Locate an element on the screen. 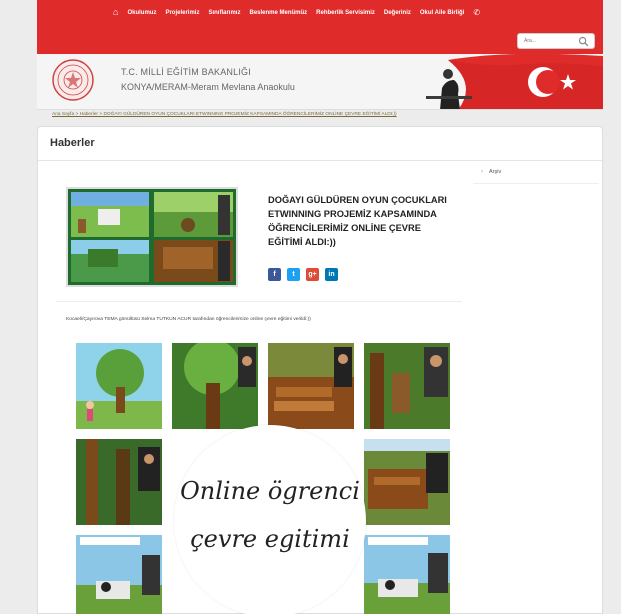 This screenshot has height=614, width=621. chevron-right-icon: › is located at coordinates (482, 172).